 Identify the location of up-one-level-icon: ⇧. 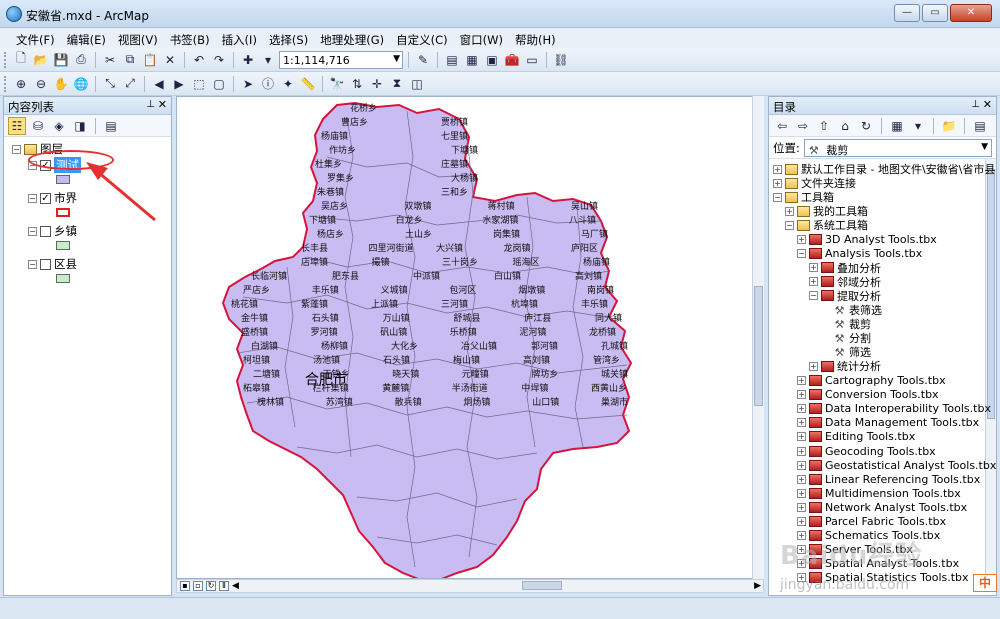
(824, 126).